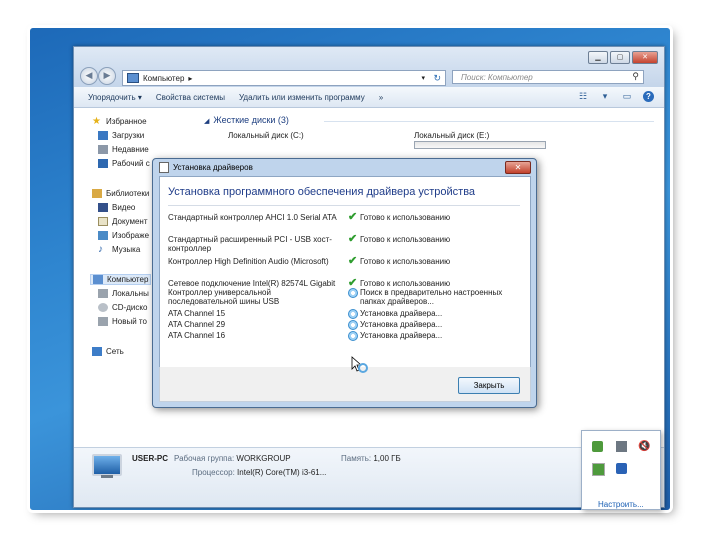  Describe the element at coordinates (489, 385) in the screenshot. I see `close-button: Закрыть` at that location.